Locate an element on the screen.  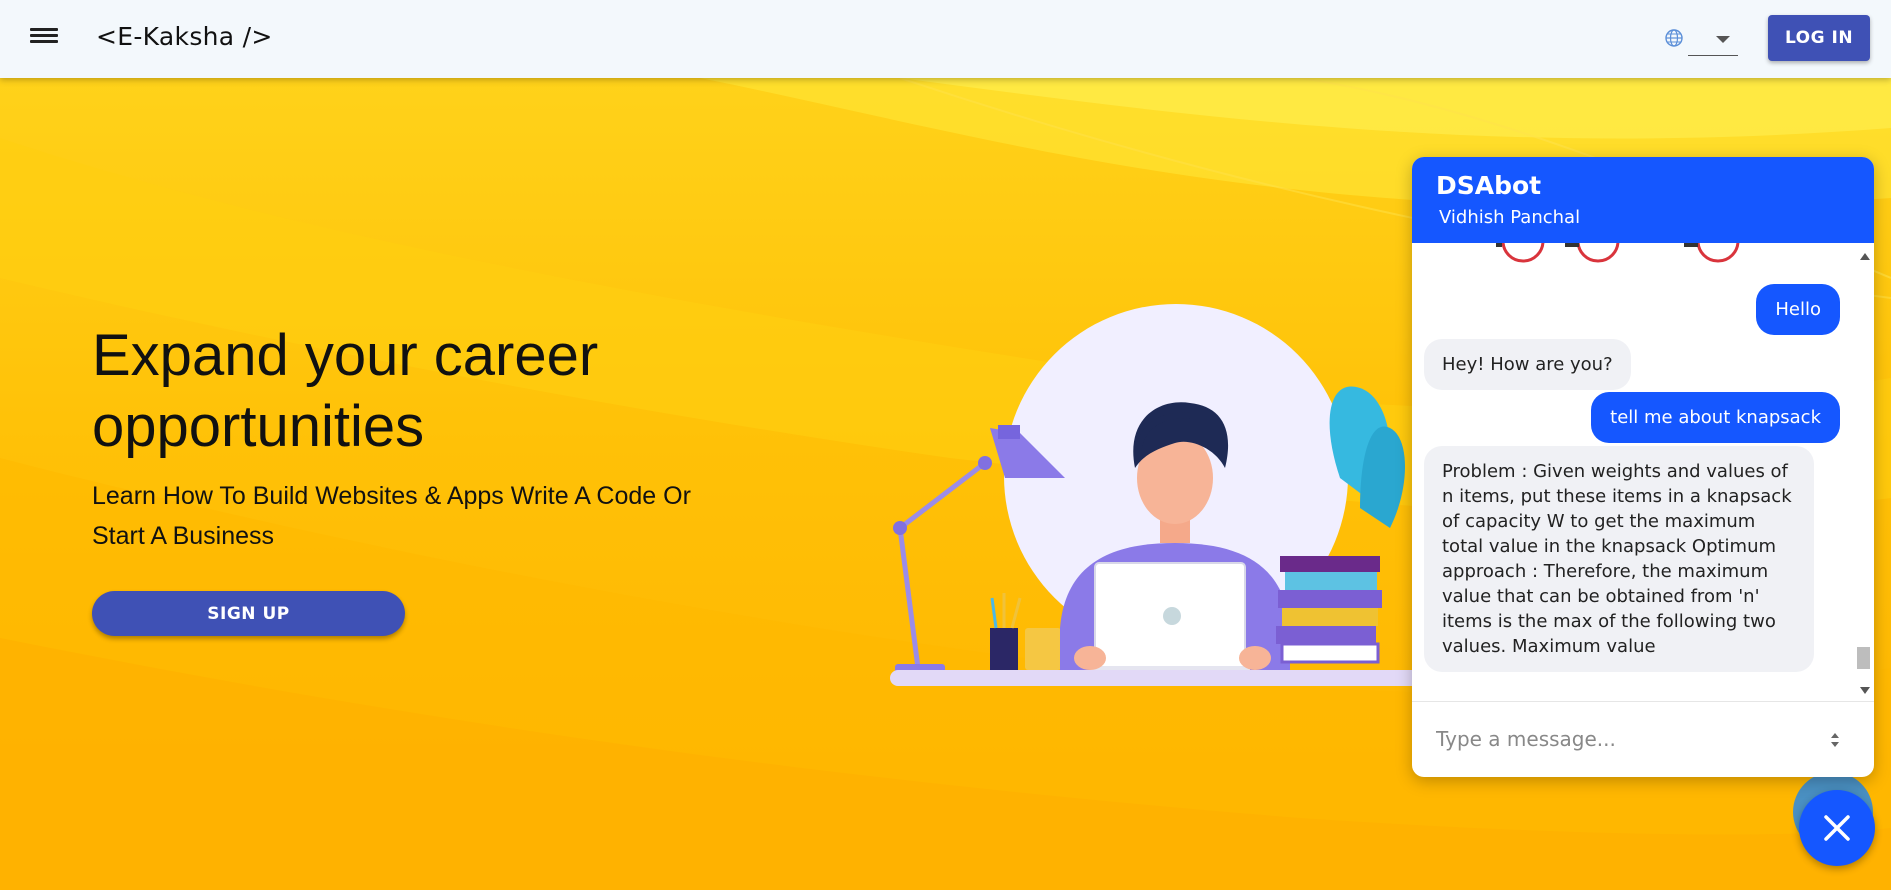
resize-arrows-icon is located at coordinates (1835, 740).